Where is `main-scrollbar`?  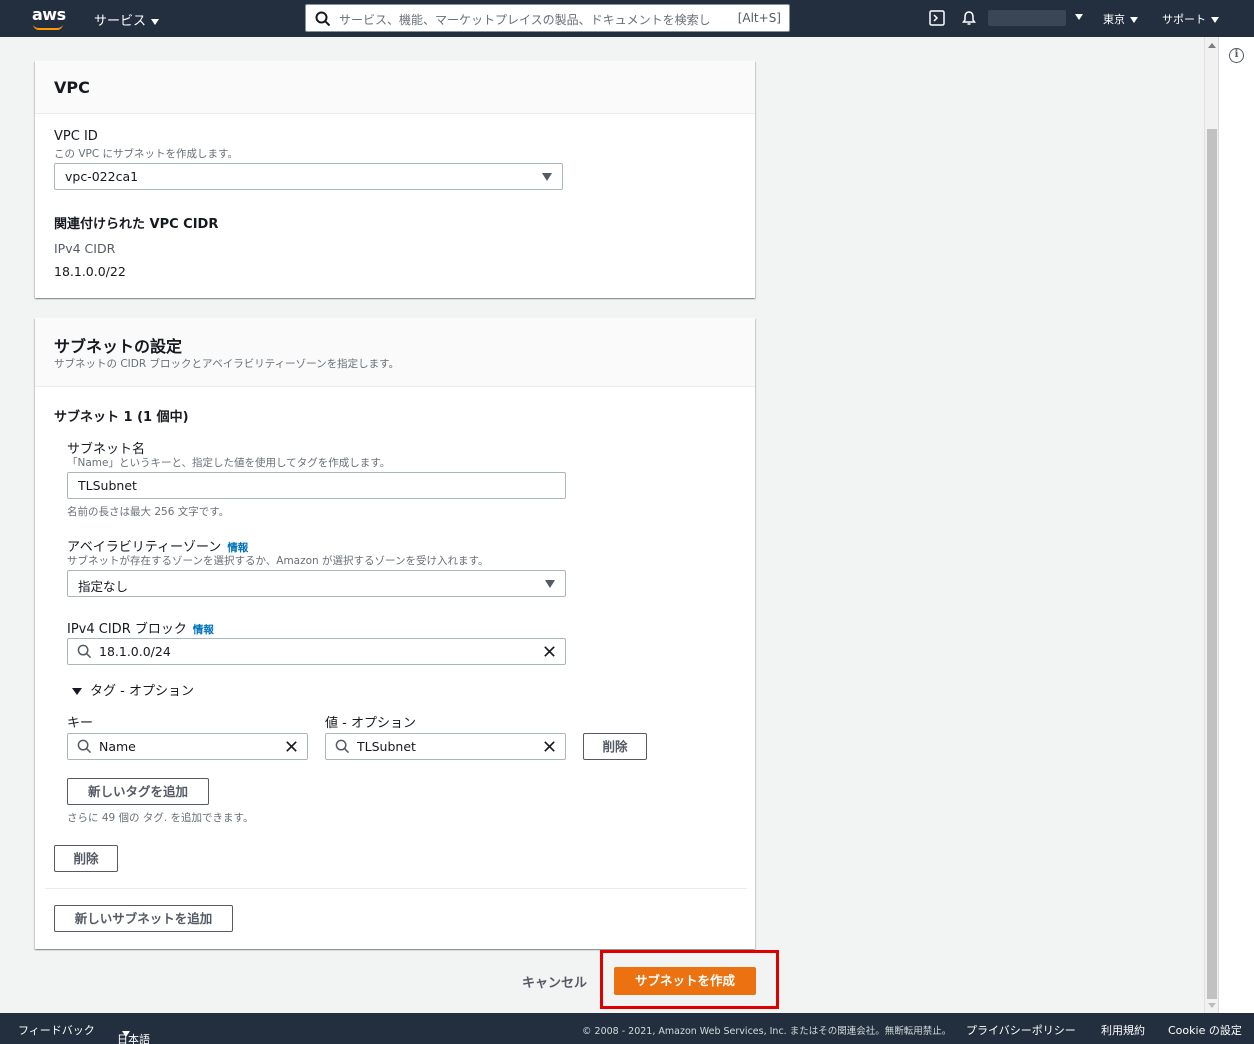
main-scrollbar is located at coordinates (1211, 525).